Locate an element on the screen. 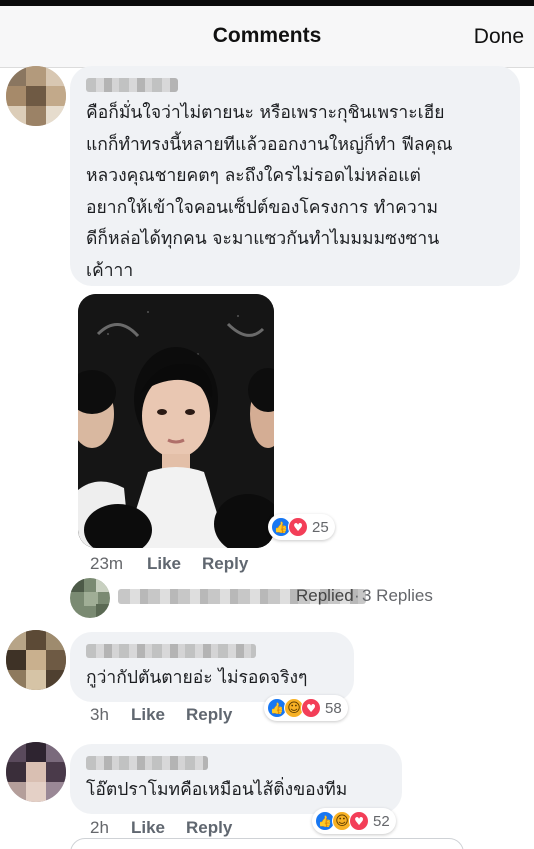  done-button: Done is located at coordinates (499, 37).